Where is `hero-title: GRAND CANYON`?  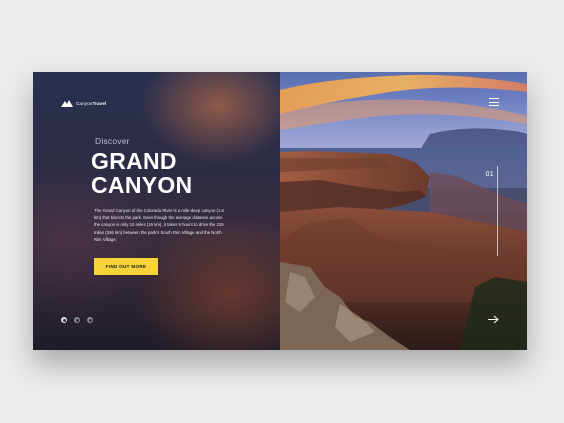
hero-title: GRAND CANYON is located at coordinates (141, 173).